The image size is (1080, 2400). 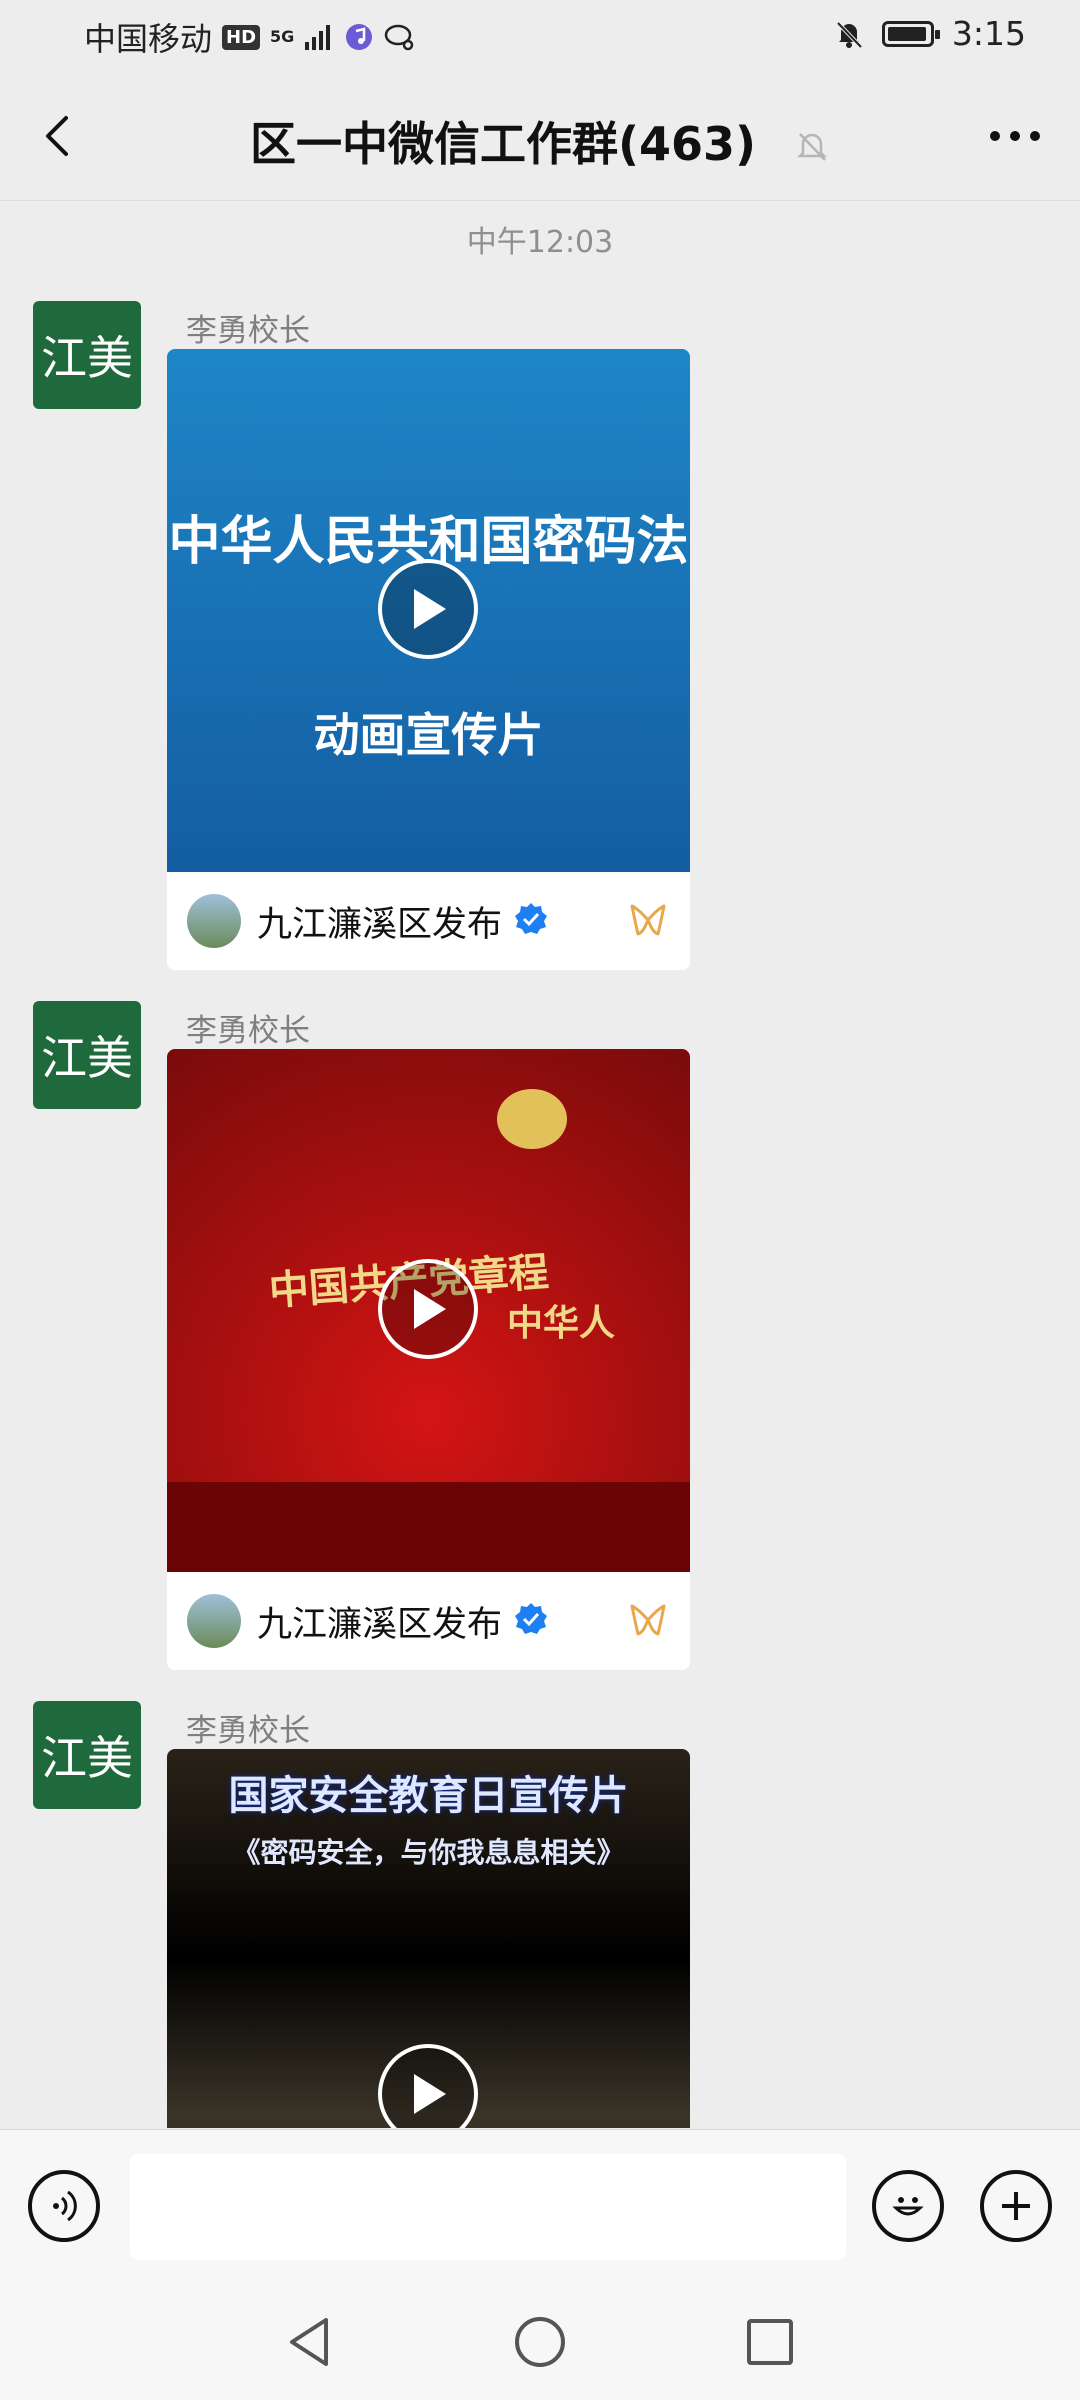 I want to click on circle-home-icon, so click(x=540, y=2342).